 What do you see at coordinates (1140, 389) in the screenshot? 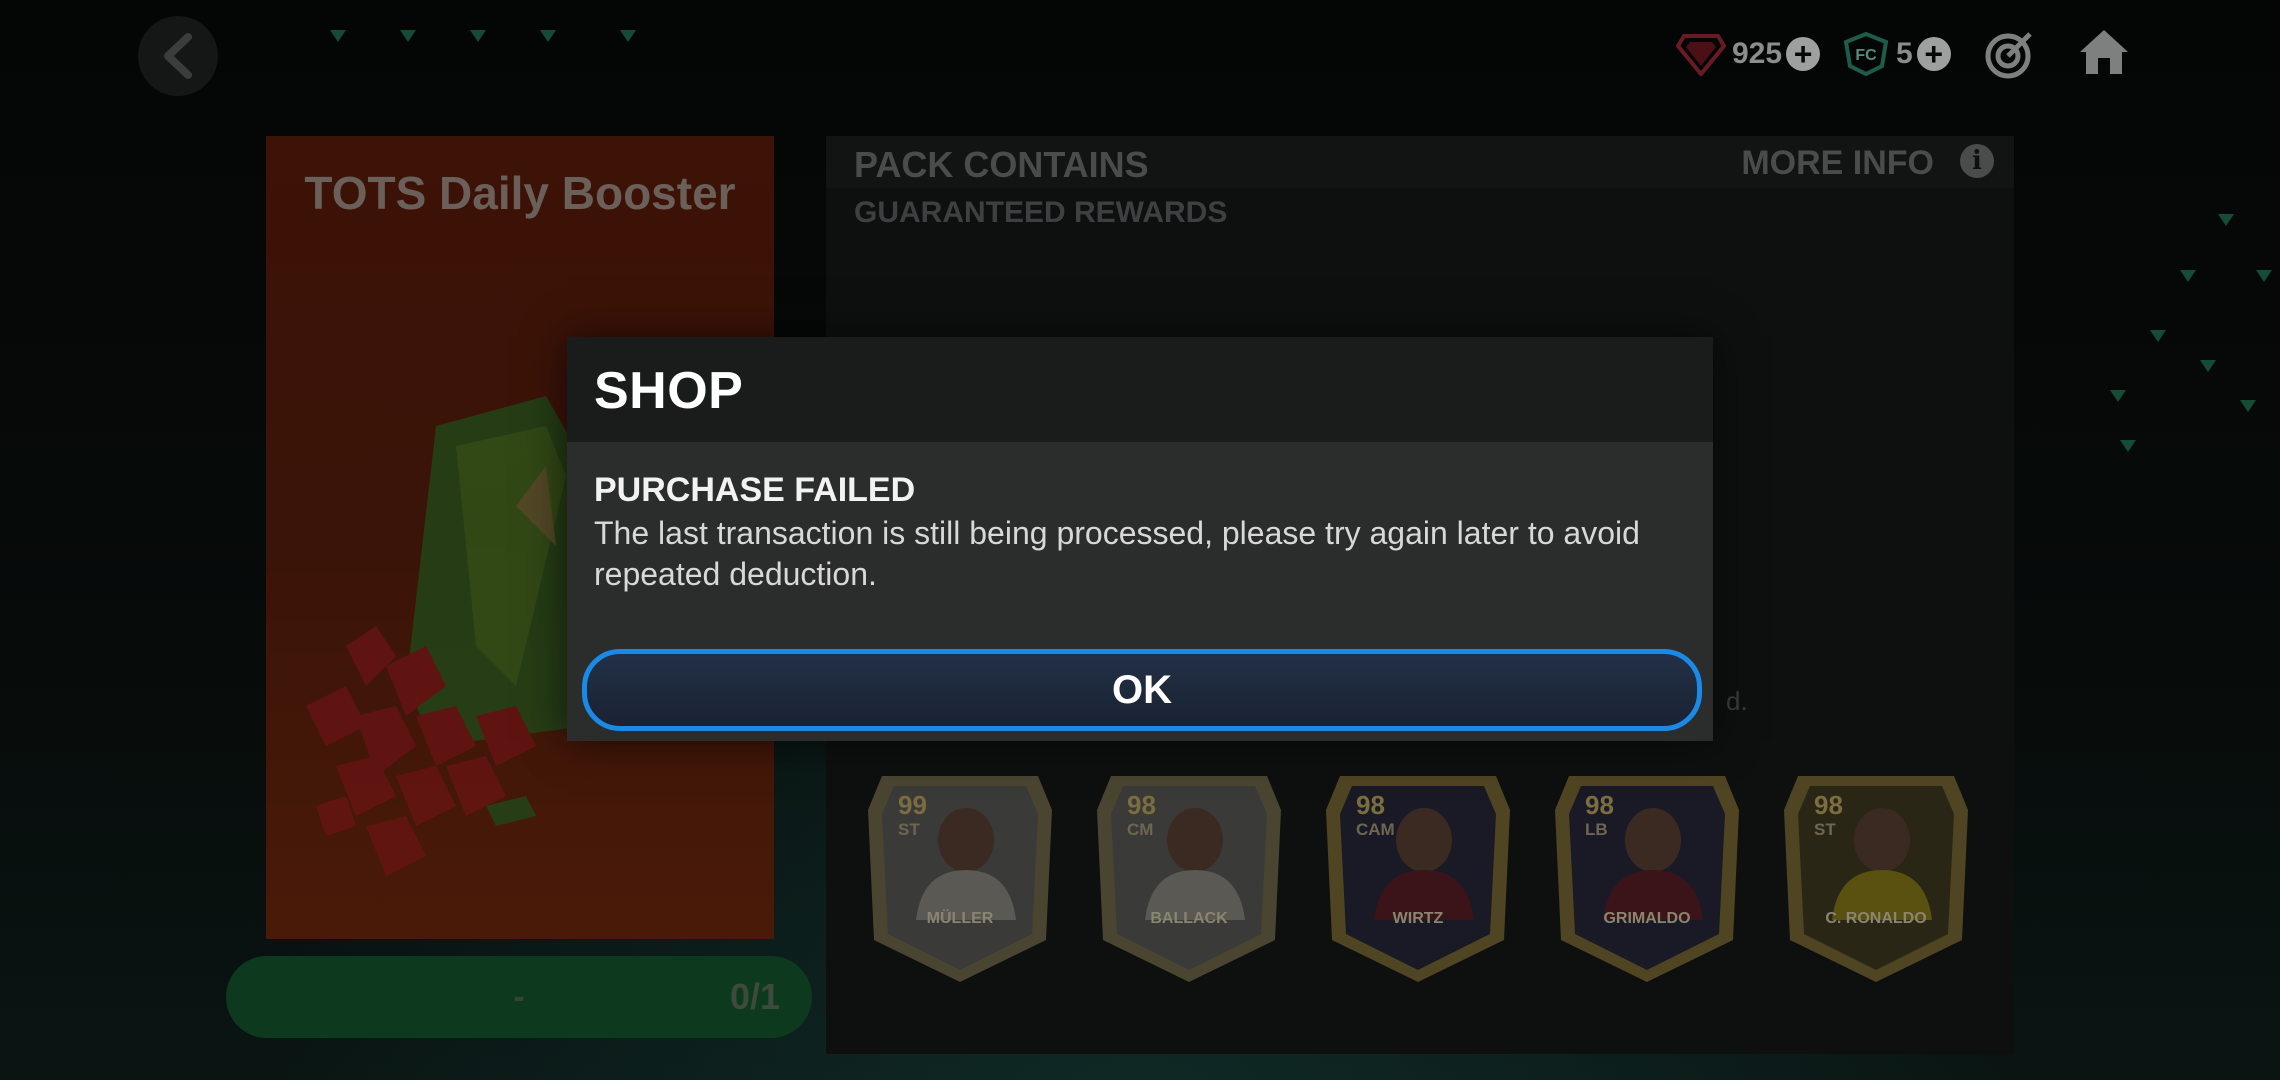
I see `dialog-header: SHOP` at bounding box center [1140, 389].